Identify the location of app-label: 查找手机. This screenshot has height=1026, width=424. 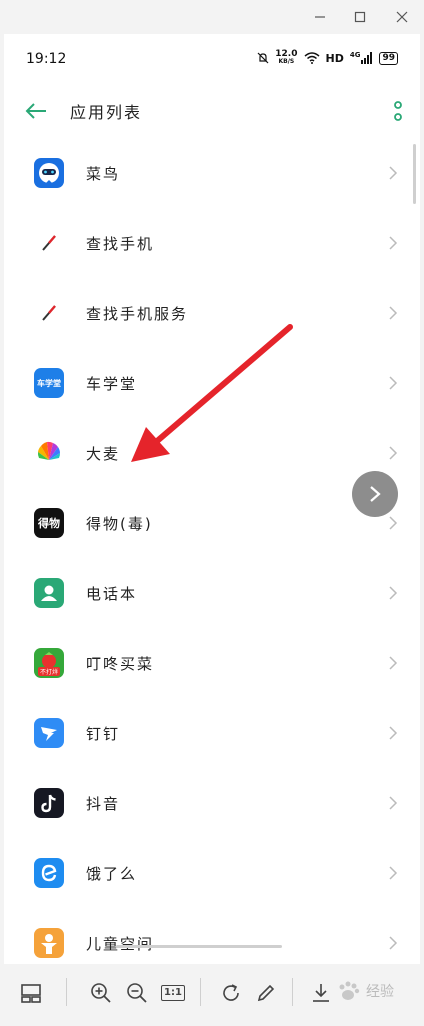
(120, 243).